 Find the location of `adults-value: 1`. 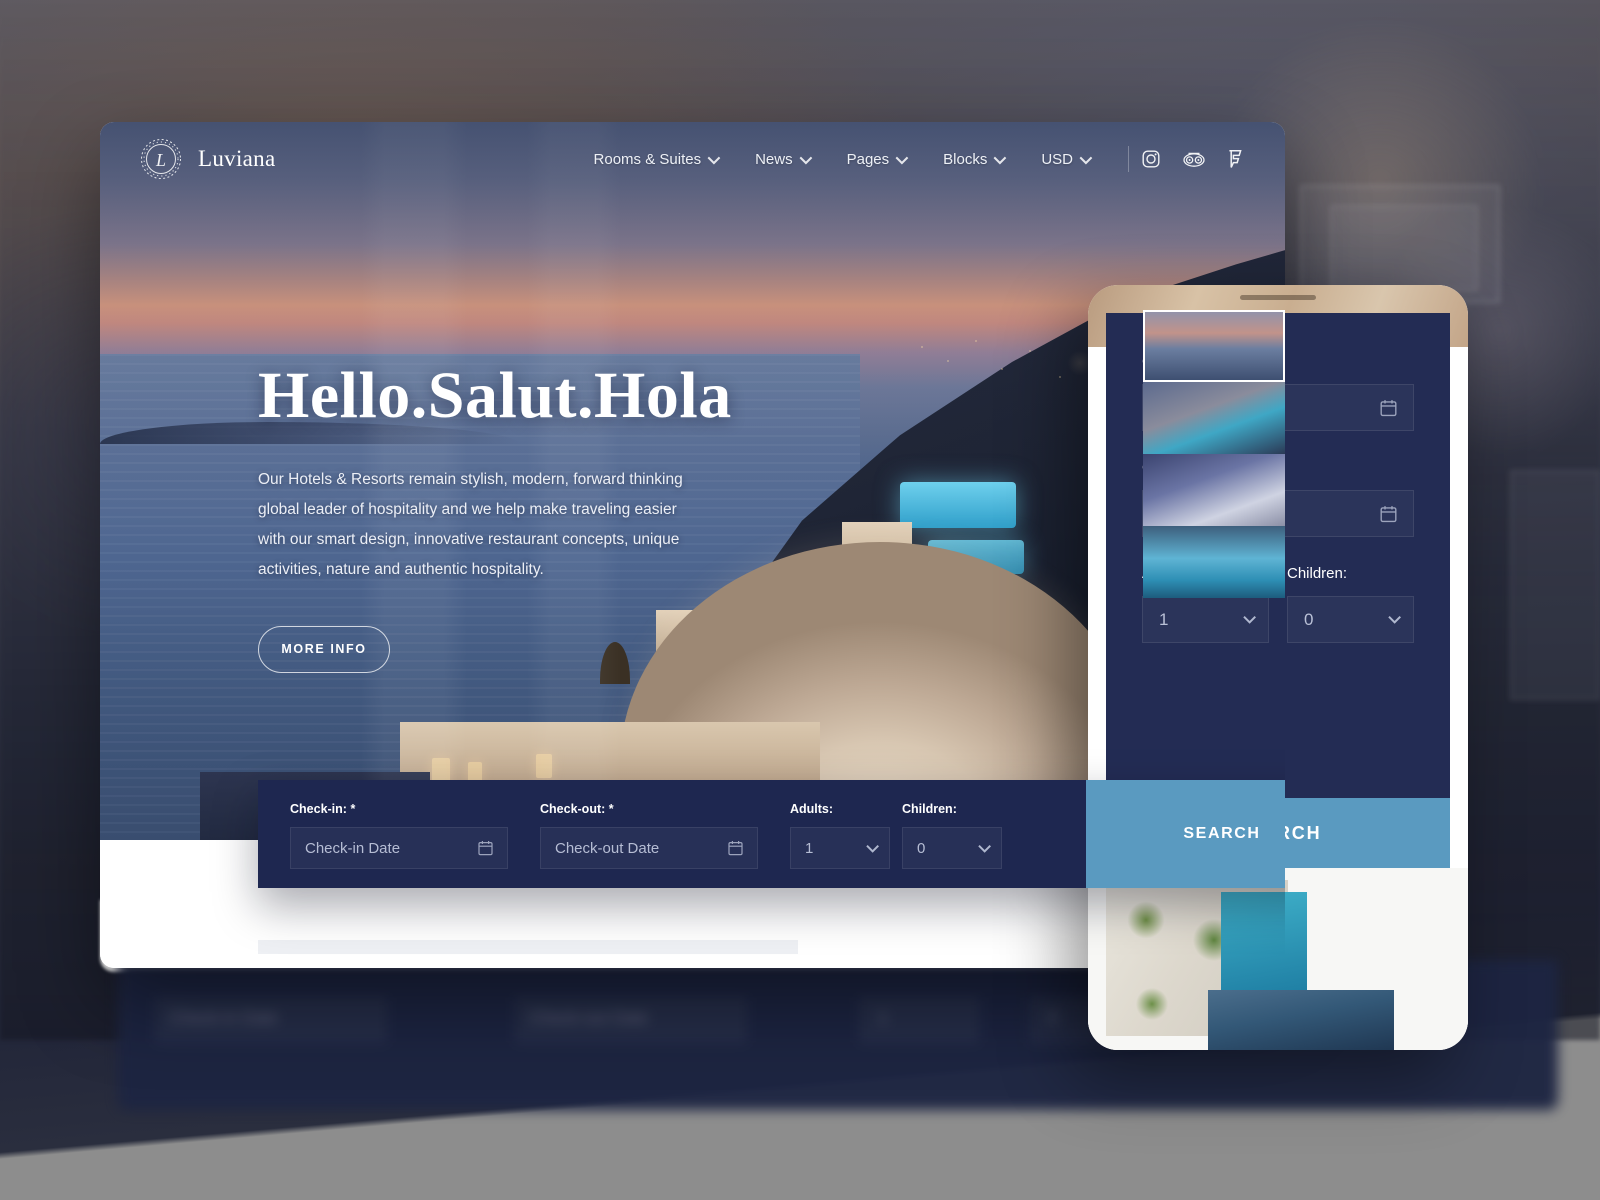

adults-value: 1 is located at coordinates (809, 848).